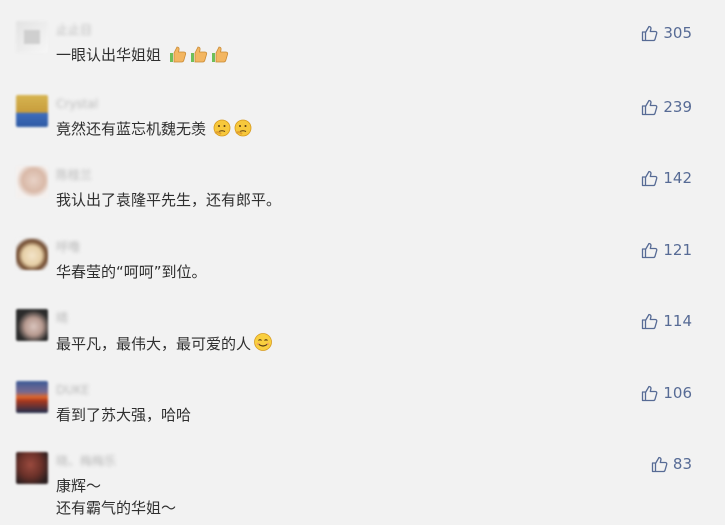 The image size is (725, 525). What do you see at coordinates (72, 390) in the screenshot?
I see `nickname: DUKE` at bounding box center [72, 390].